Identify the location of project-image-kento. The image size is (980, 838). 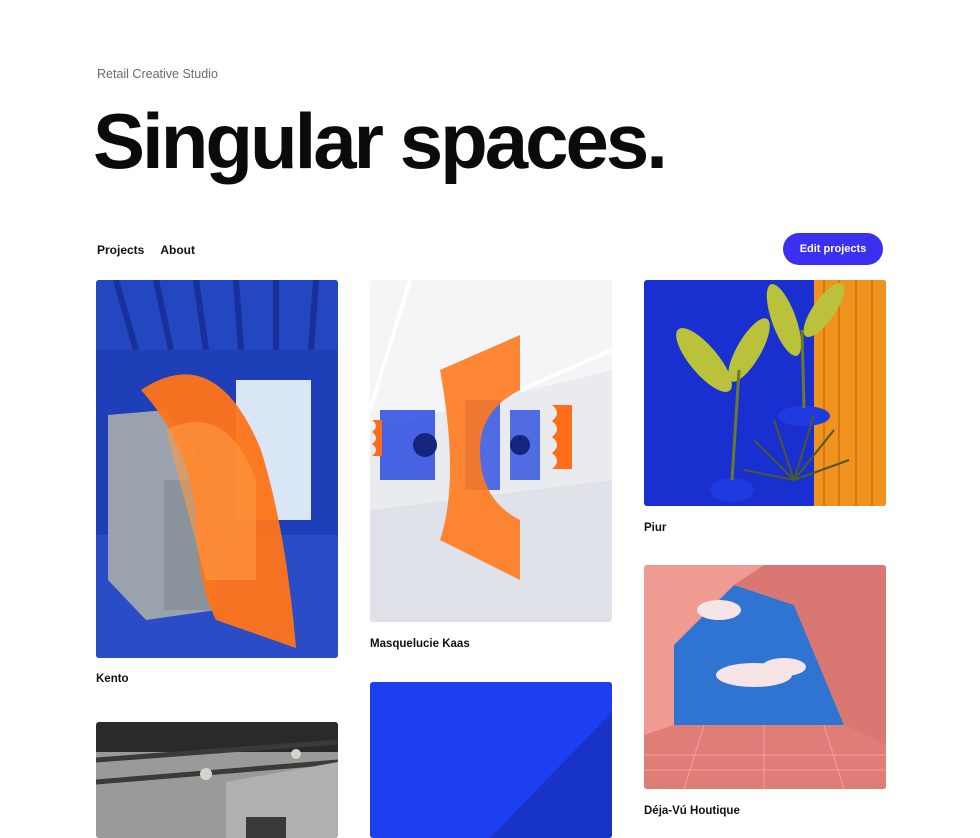
(217, 469).